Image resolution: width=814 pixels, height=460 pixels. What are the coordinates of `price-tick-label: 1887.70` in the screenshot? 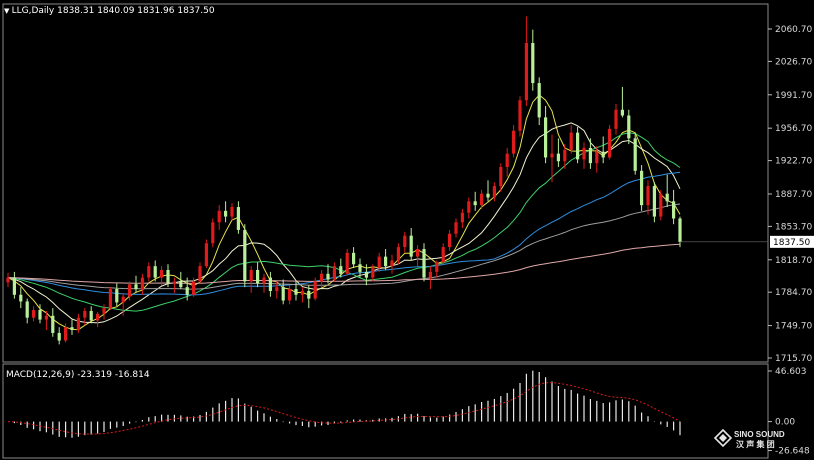 It's located at (793, 195).